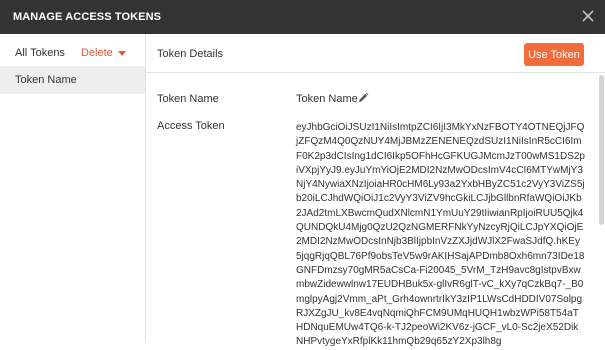 Image resolution: width=605 pixels, height=350 pixels. I want to click on caret-down-icon, so click(122, 53).